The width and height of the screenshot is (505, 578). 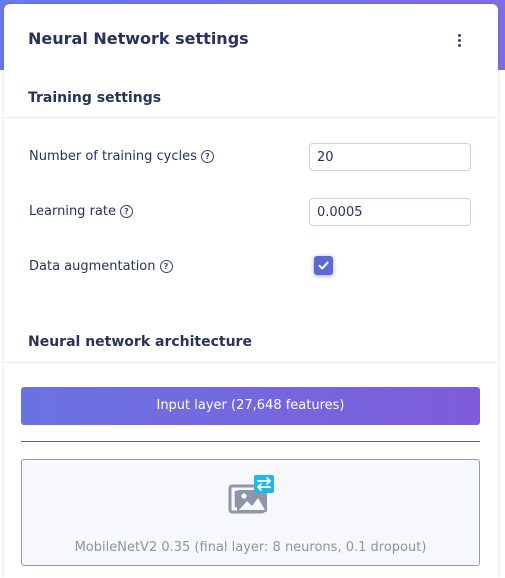 I want to click on training-cycles-input, so click(x=390, y=157).